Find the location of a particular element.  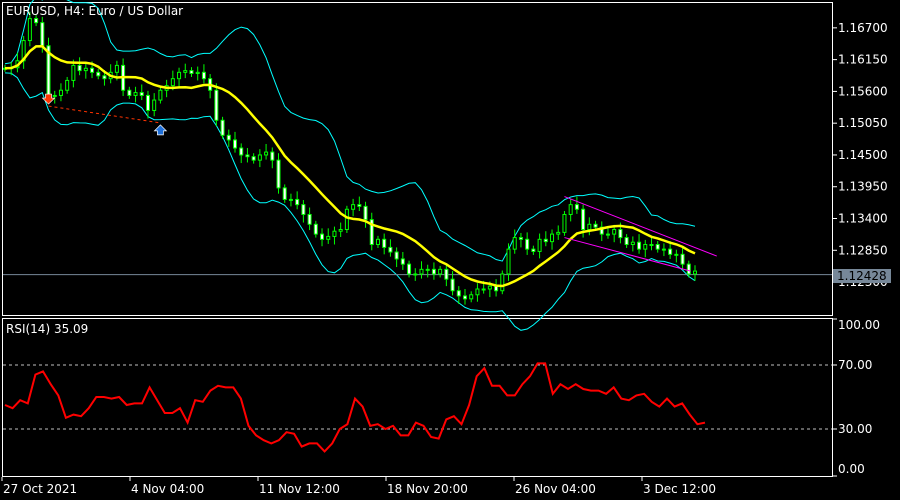

y-tick-label: 1.15600 is located at coordinates (863, 91).